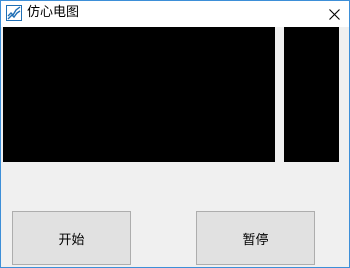 The height and width of the screenshot is (268, 350). Describe the element at coordinates (175, 14) in the screenshot. I see `title-bar: 仿心电图` at that location.